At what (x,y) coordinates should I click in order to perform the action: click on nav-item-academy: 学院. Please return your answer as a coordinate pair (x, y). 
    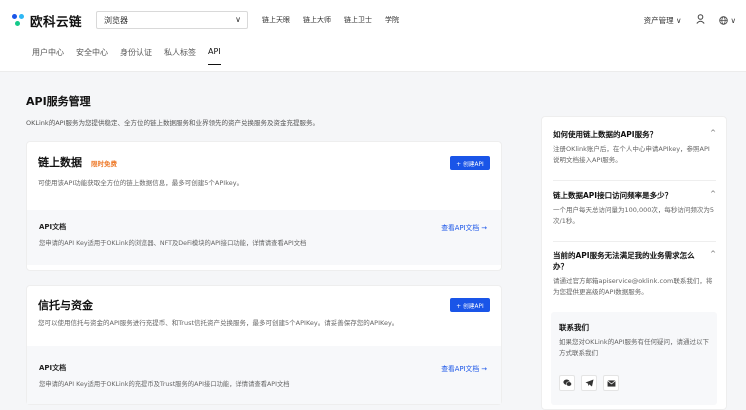
    Looking at the image, I should click on (392, 20).